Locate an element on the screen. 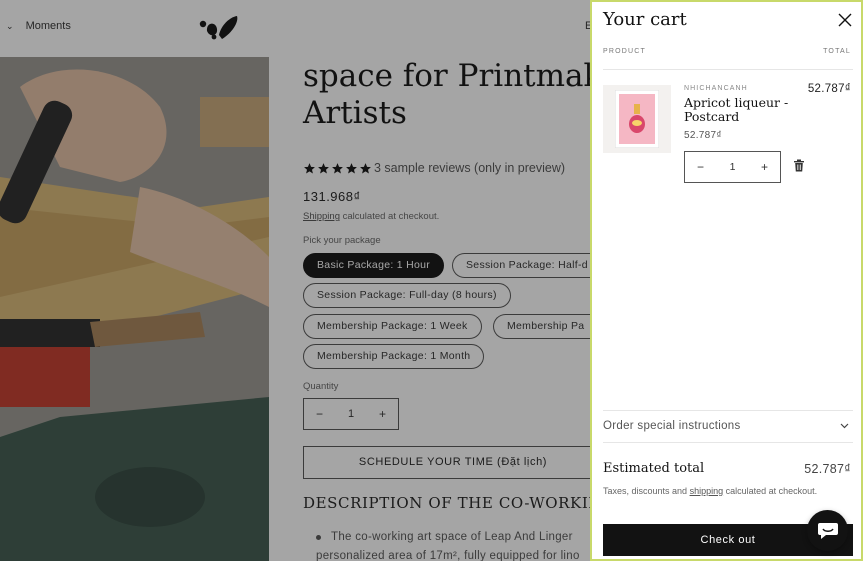 This screenshot has width=863, height=561. nav-item-moments: Moments is located at coordinates (48, 26).